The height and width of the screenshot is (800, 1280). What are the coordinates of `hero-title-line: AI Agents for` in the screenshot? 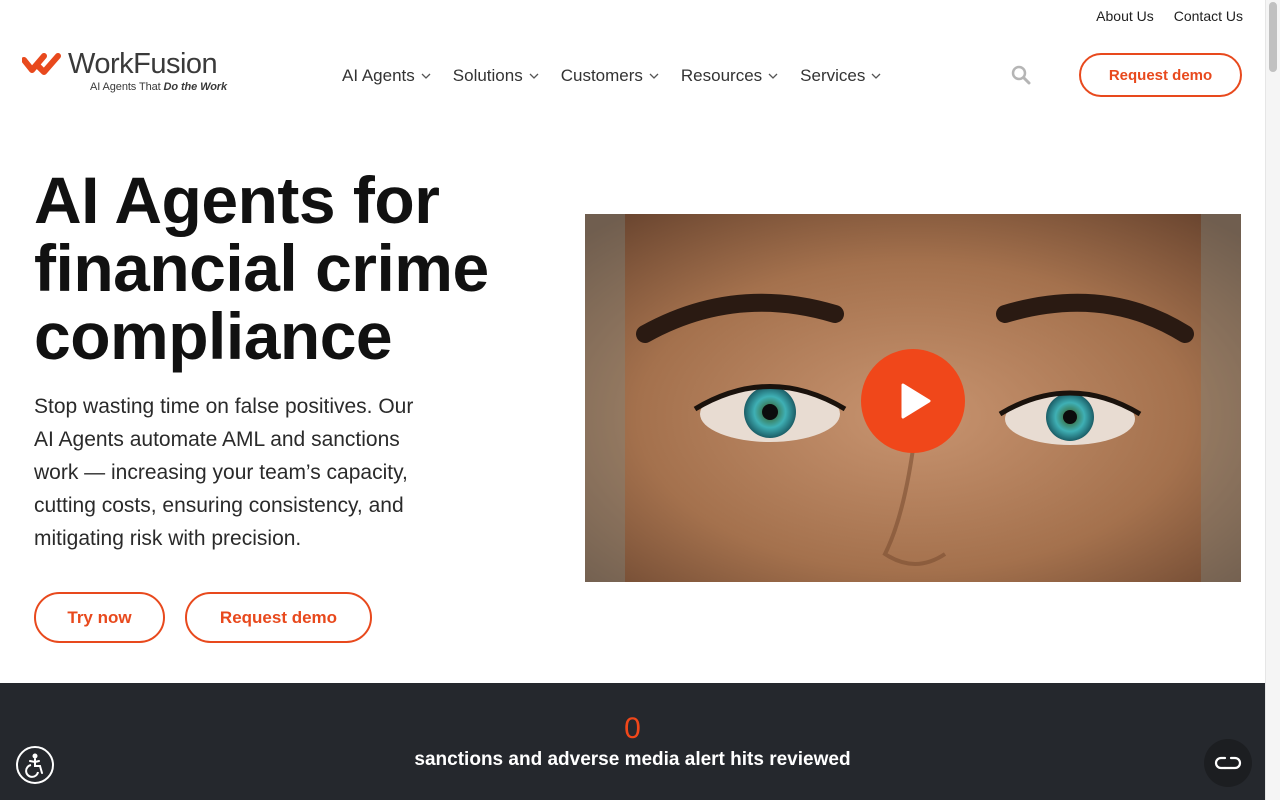 It's located at (237, 200).